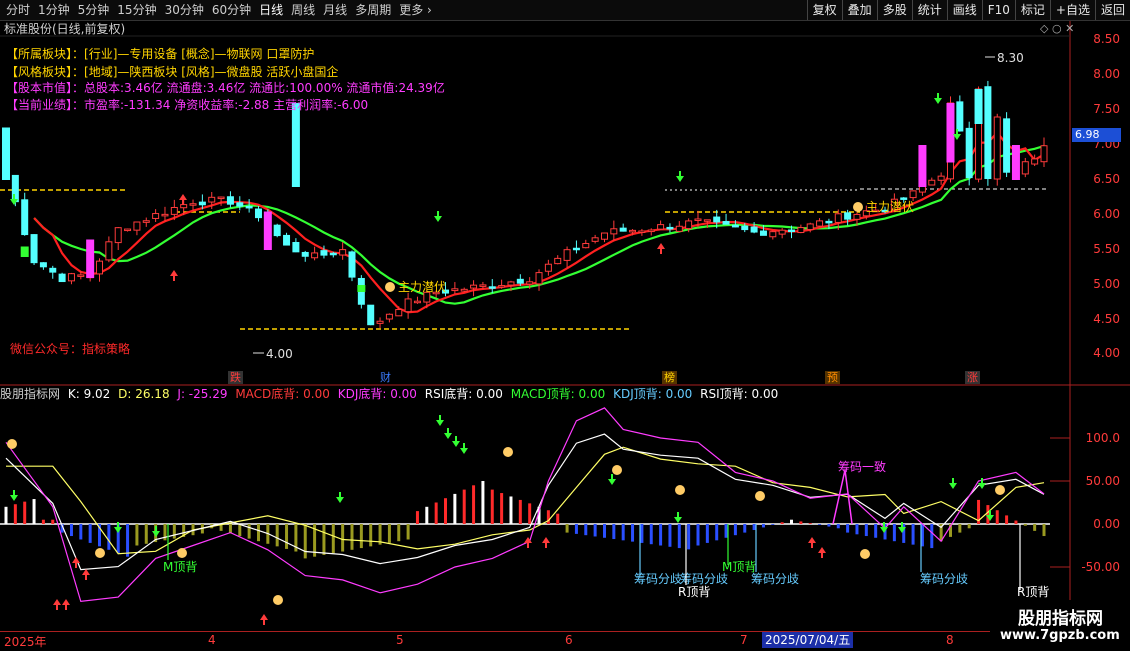 The image size is (1130, 651). Describe the element at coordinates (282, 394) in the screenshot. I see `macd-bottom-divergence: MACD底背: 0.00` at that location.